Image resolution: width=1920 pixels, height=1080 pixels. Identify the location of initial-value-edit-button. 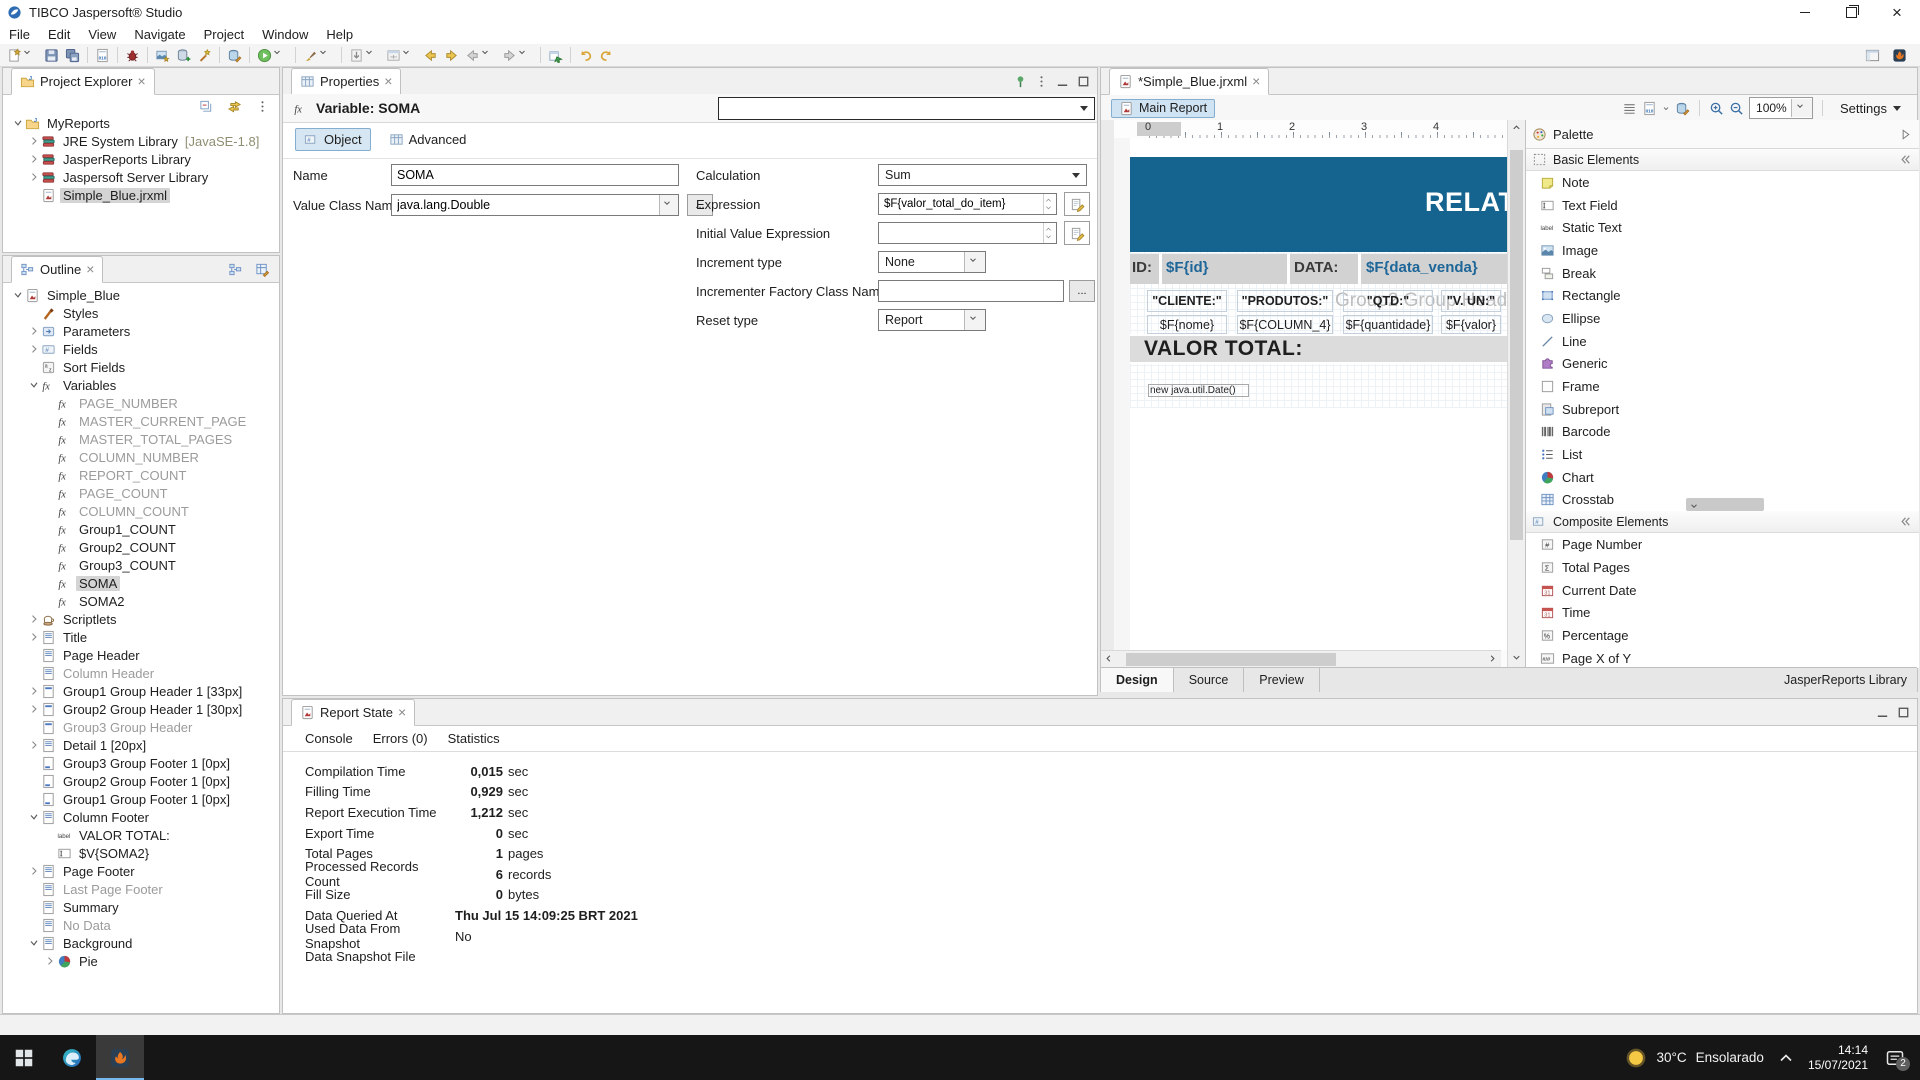
(1077, 233).